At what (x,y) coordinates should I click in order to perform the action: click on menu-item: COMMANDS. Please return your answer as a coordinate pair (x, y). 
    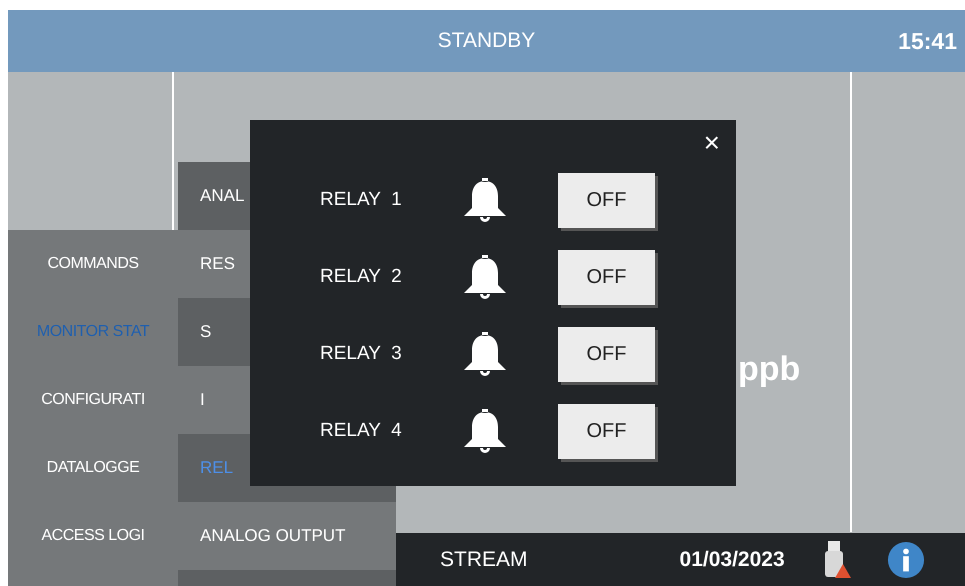
    Looking at the image, I should click on (93, 264).